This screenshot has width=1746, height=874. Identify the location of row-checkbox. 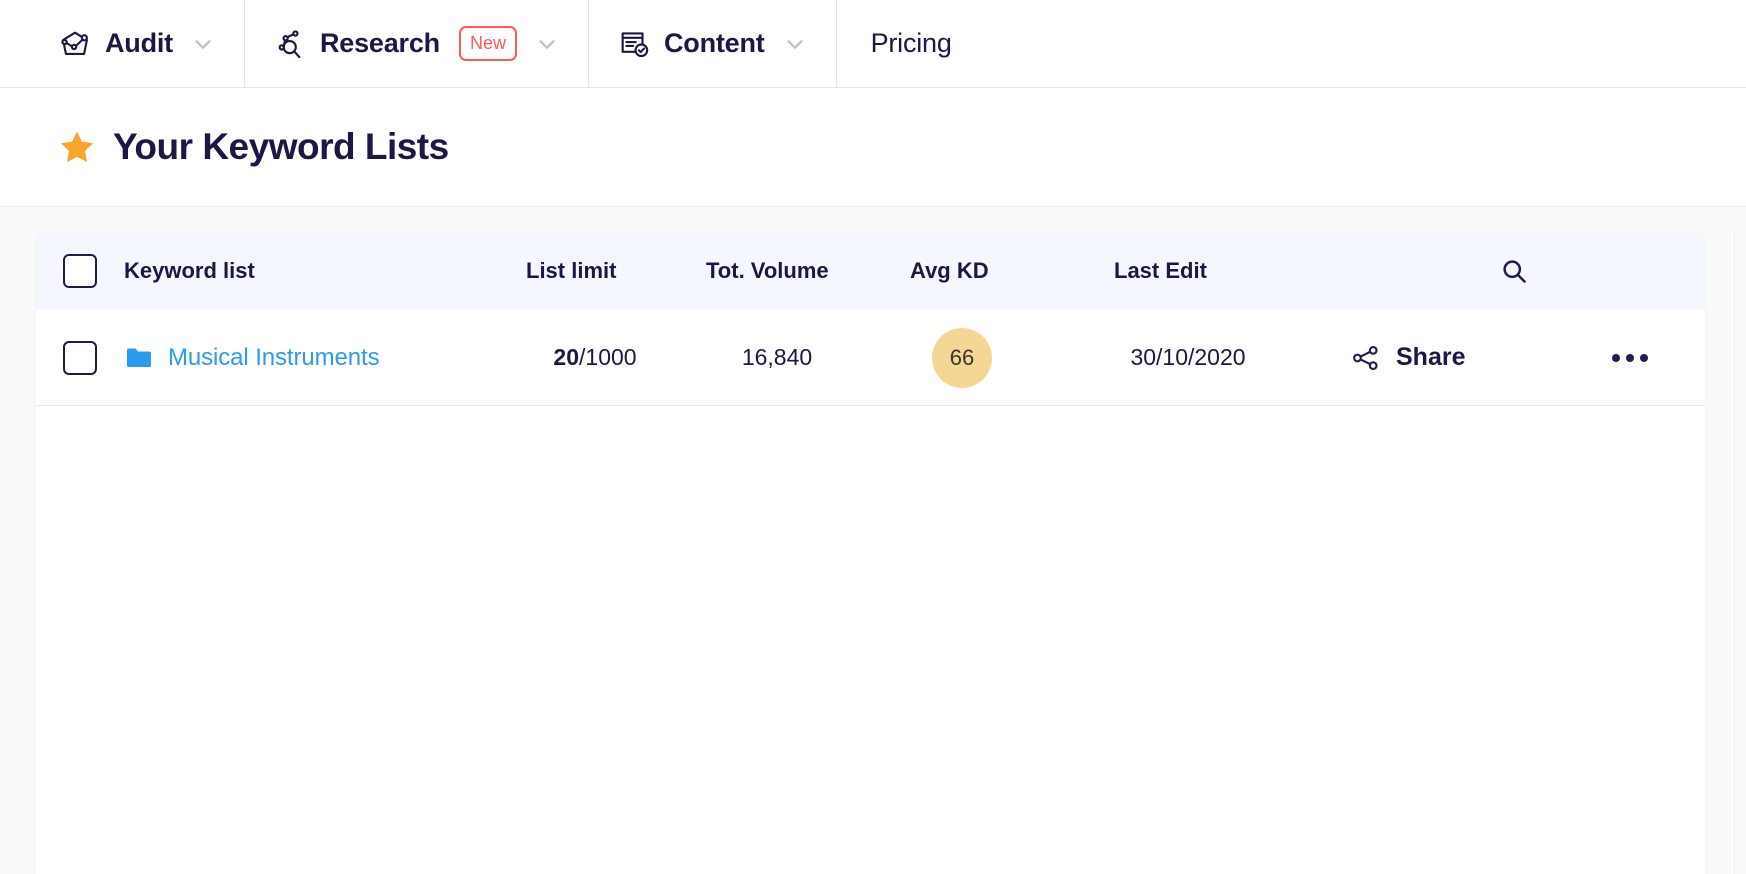
(80, 357).